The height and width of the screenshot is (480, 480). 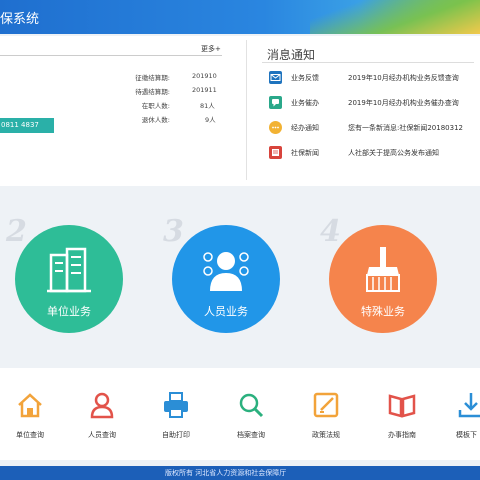 What do you see at coordinates (461, 420) in the screenshot?
I see `template-download-button: 模板下` at bounding box center [461, 420].